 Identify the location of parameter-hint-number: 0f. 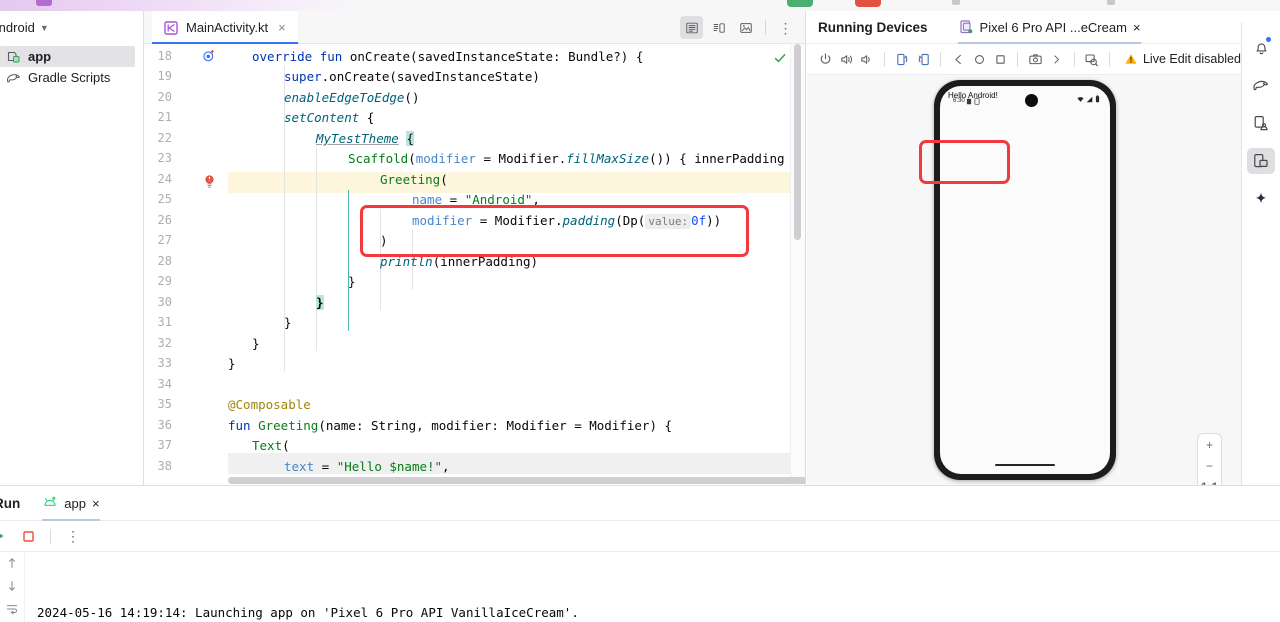
(699, 220).